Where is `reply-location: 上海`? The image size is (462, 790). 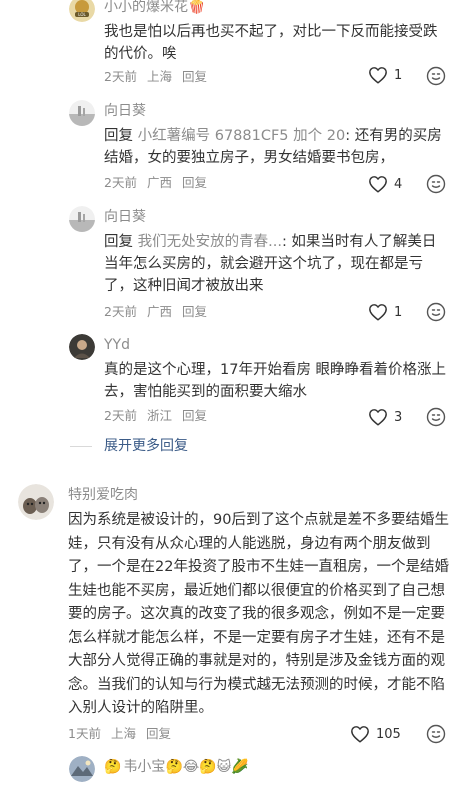 reply-location: 上海 is located at coordinates (159, 76).